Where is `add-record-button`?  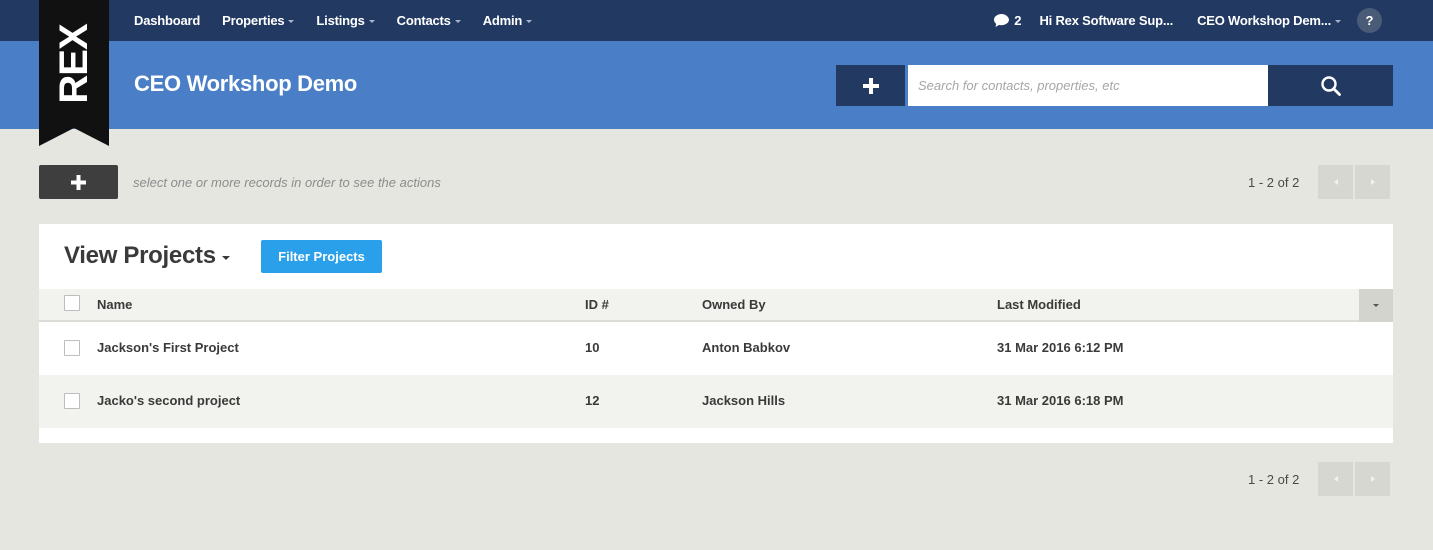
add-record-button is located at coordinates (78, 182).